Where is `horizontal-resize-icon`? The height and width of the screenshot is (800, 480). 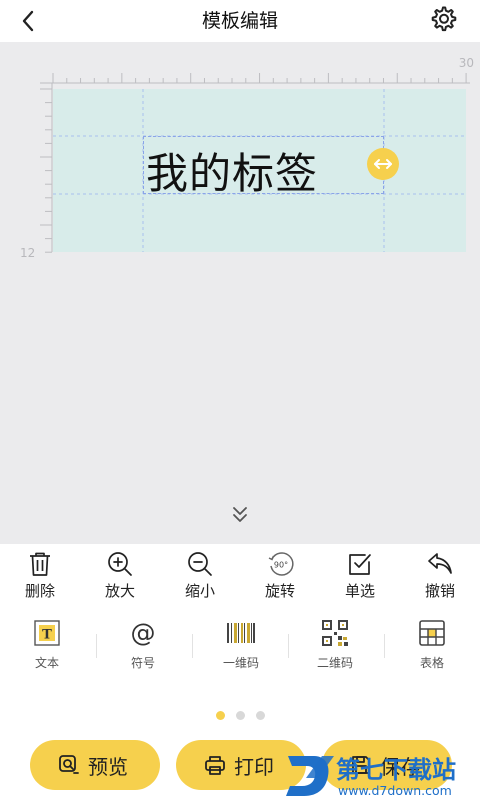
horizontal-resize-icon is located at coordinates (383, 164).